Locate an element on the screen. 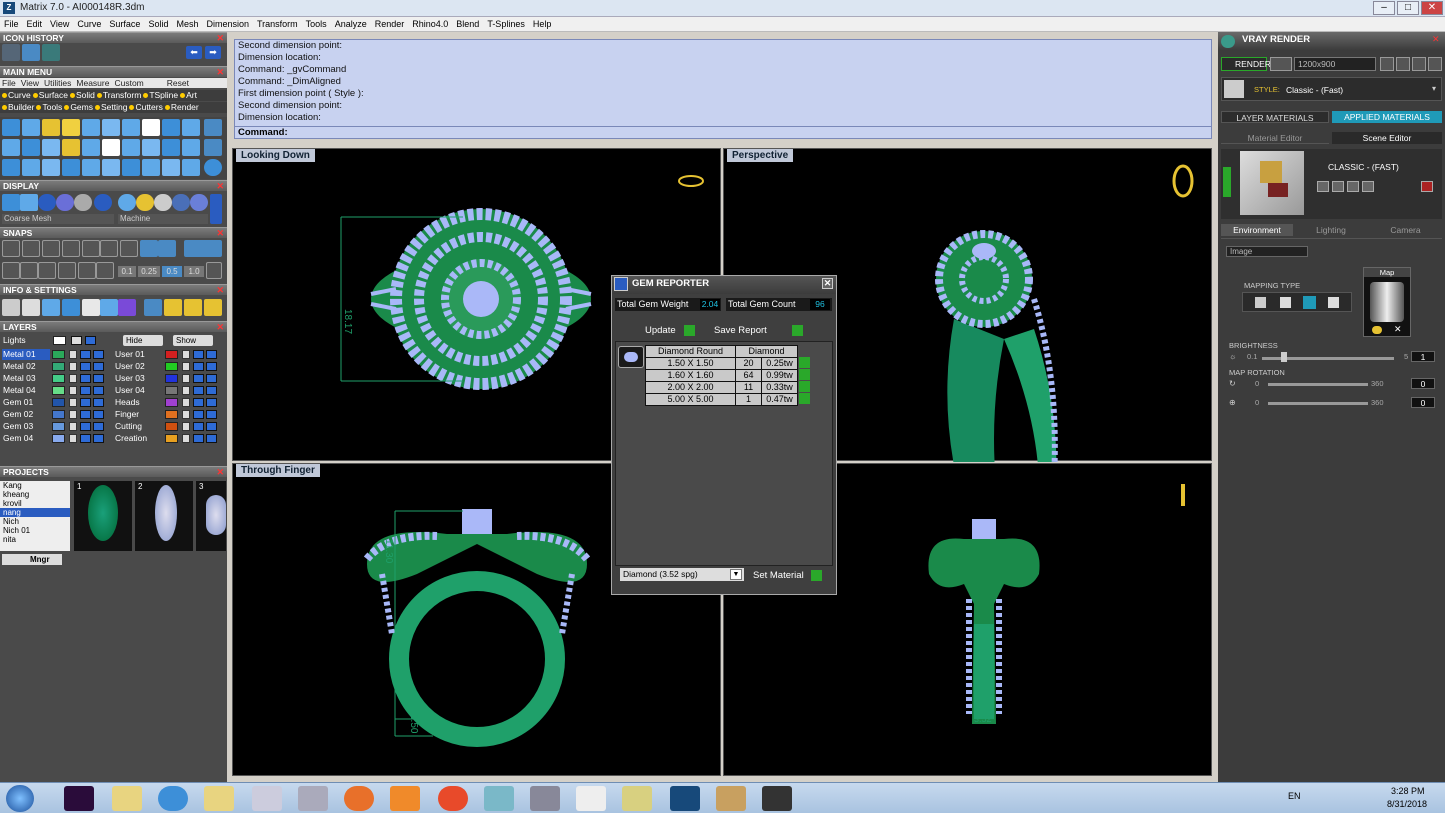  sphere-display-icon is located at coordinates (83, 202).